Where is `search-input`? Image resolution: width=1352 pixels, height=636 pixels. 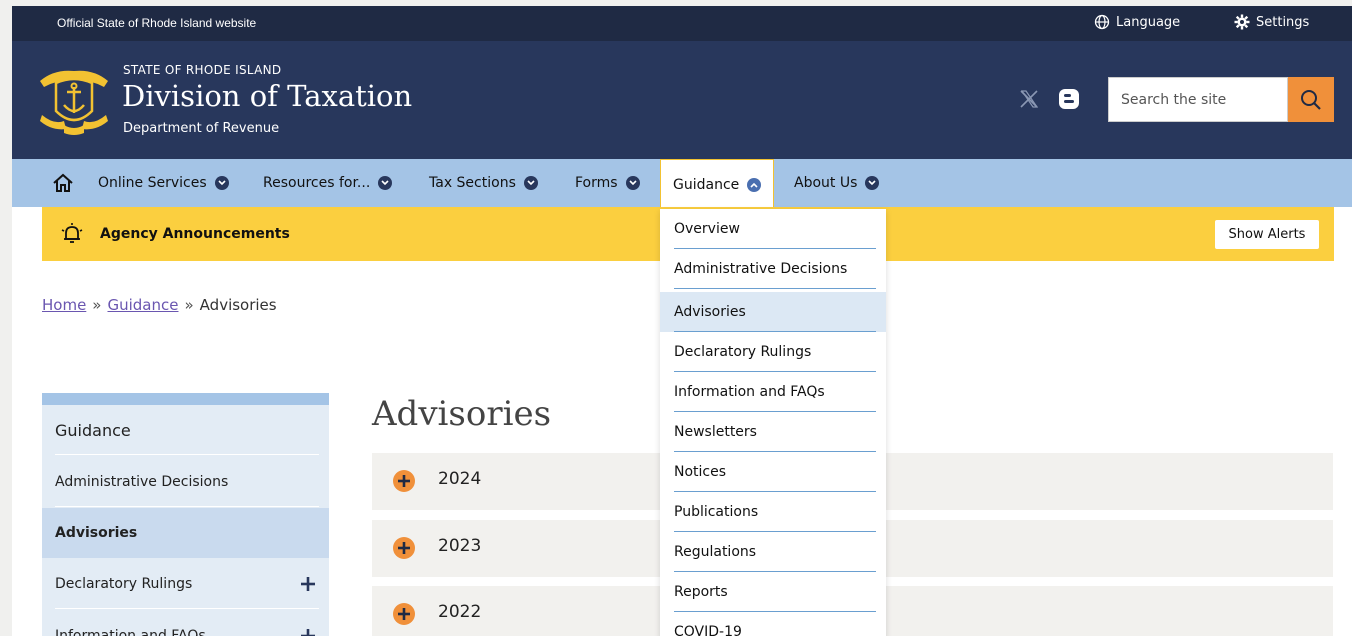
search-input is located at coordinates (1198, 99).